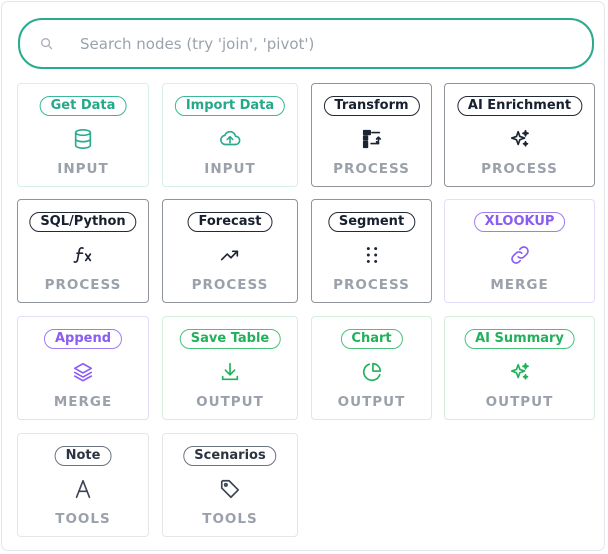 The width and height of the screenshot is (608, 554). I want to click on function-icon, so click(83, 255).